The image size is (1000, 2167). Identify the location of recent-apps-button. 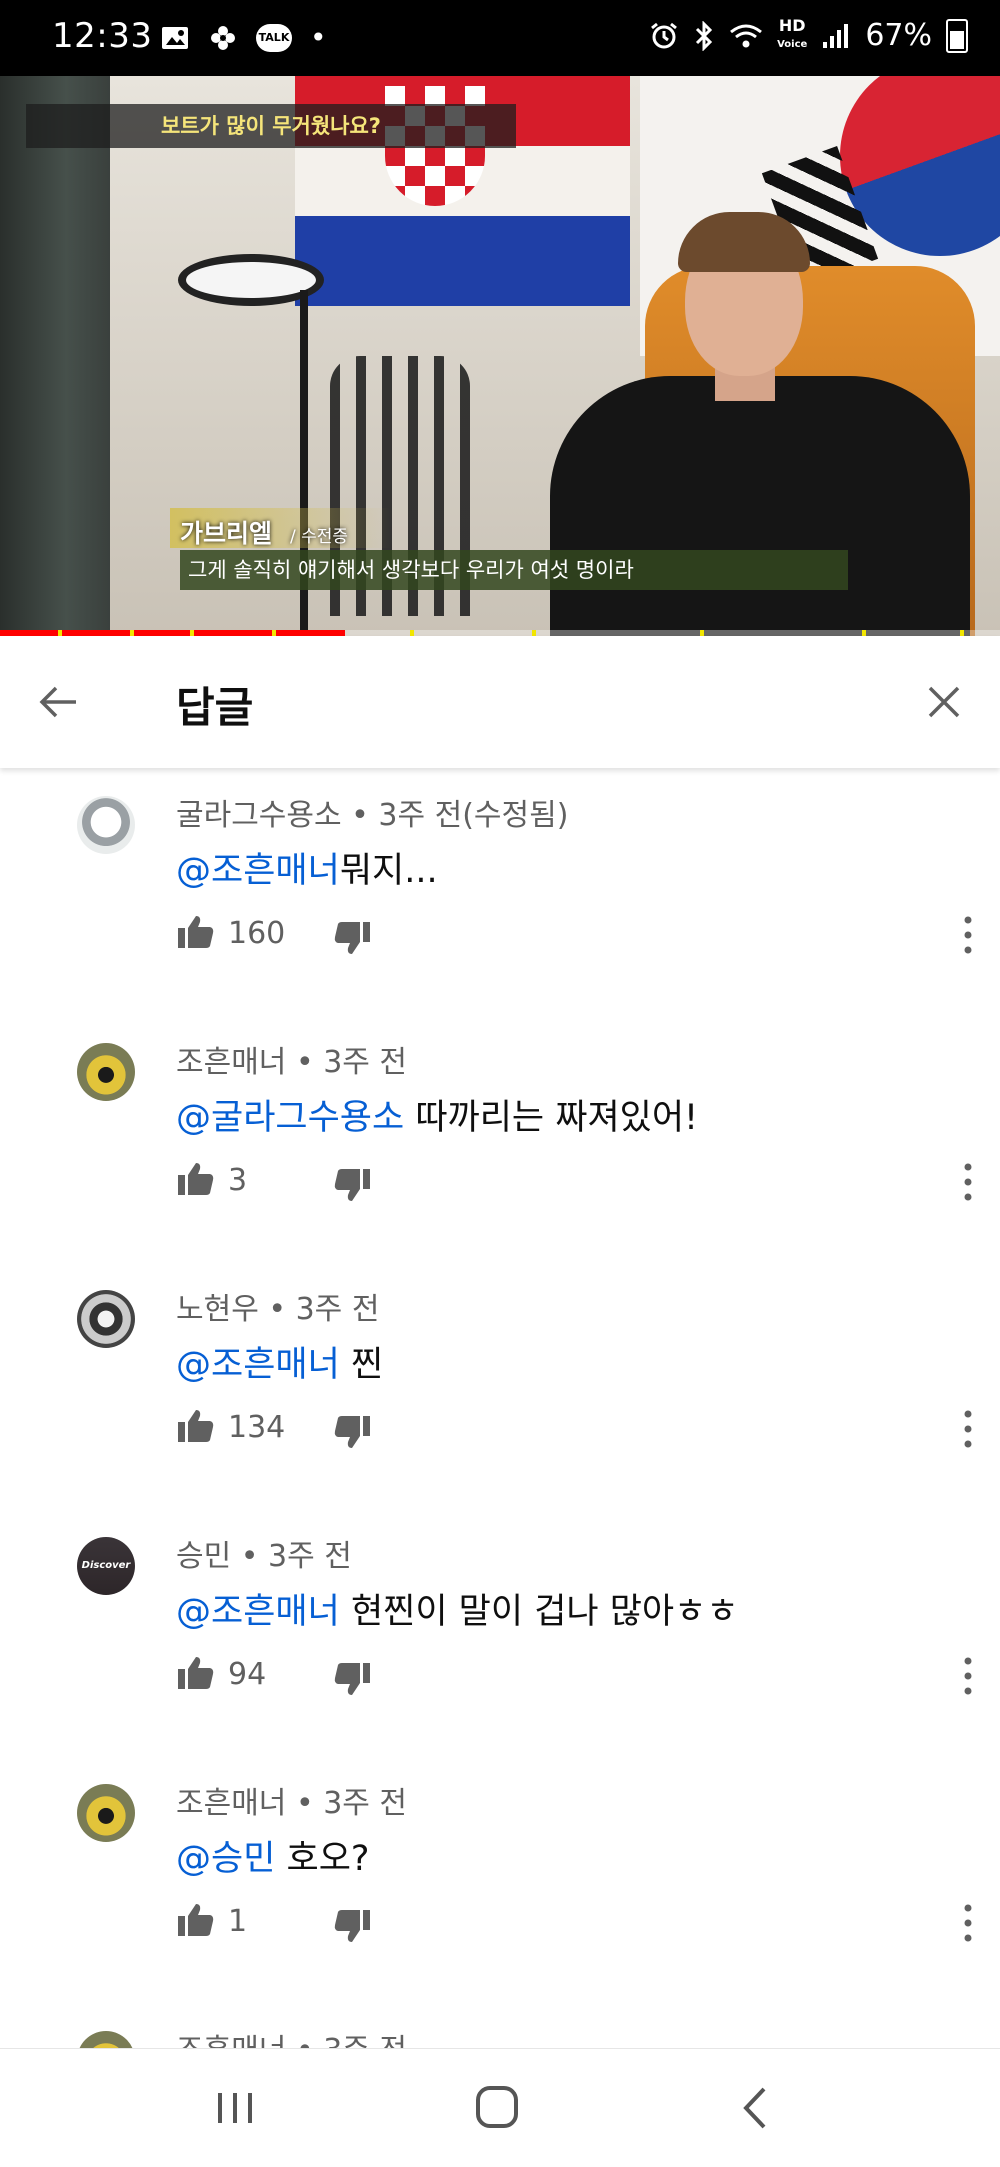
(235, 2108).